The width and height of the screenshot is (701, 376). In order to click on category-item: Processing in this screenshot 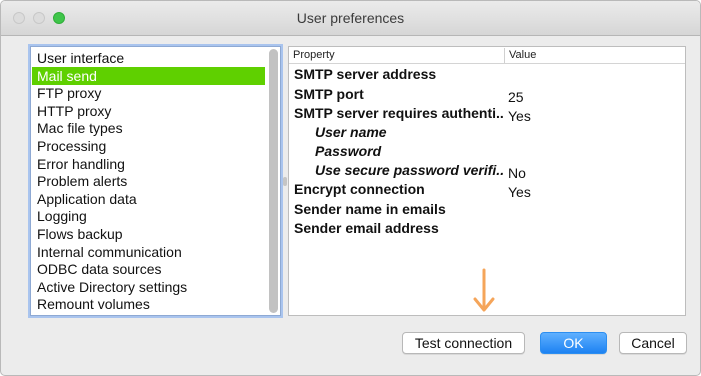, I will do `click(148, 146)`.